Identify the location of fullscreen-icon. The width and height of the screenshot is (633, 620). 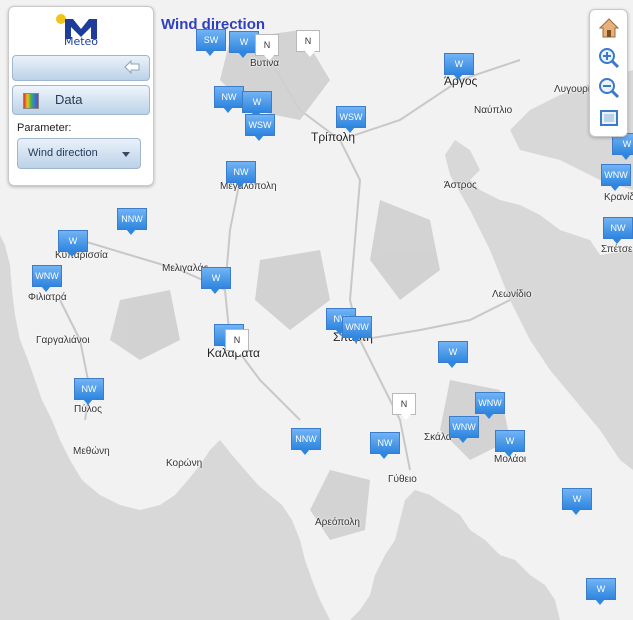
(609, 118).